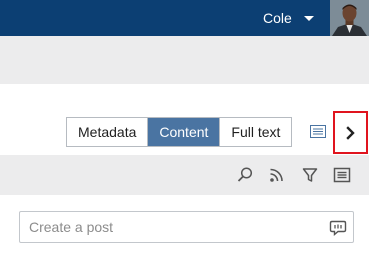 The width and height of the screenshot is (369, 265). I want to click on user-name: Cole, so click(277, 18).